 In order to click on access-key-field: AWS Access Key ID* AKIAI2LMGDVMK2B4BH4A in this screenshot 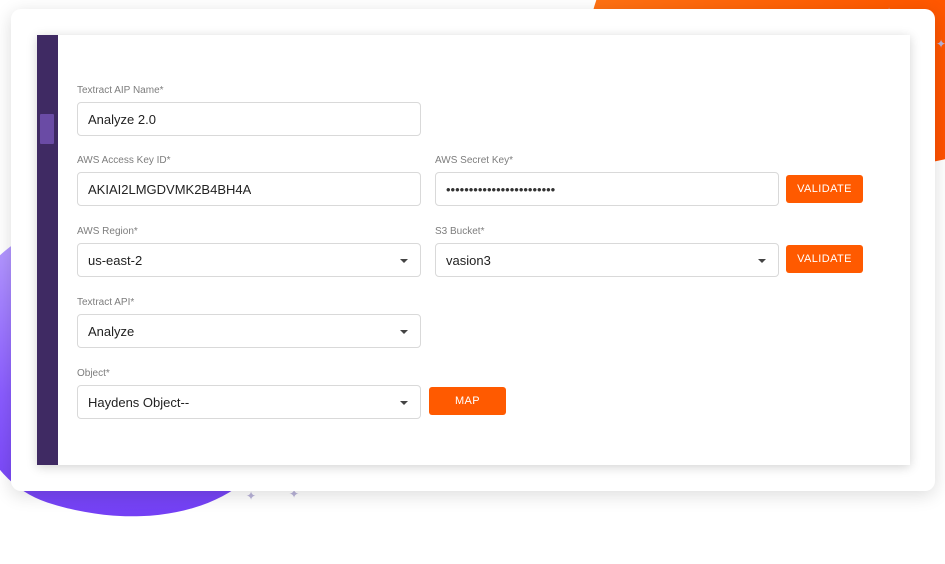, I will do `click(249, 180)`.